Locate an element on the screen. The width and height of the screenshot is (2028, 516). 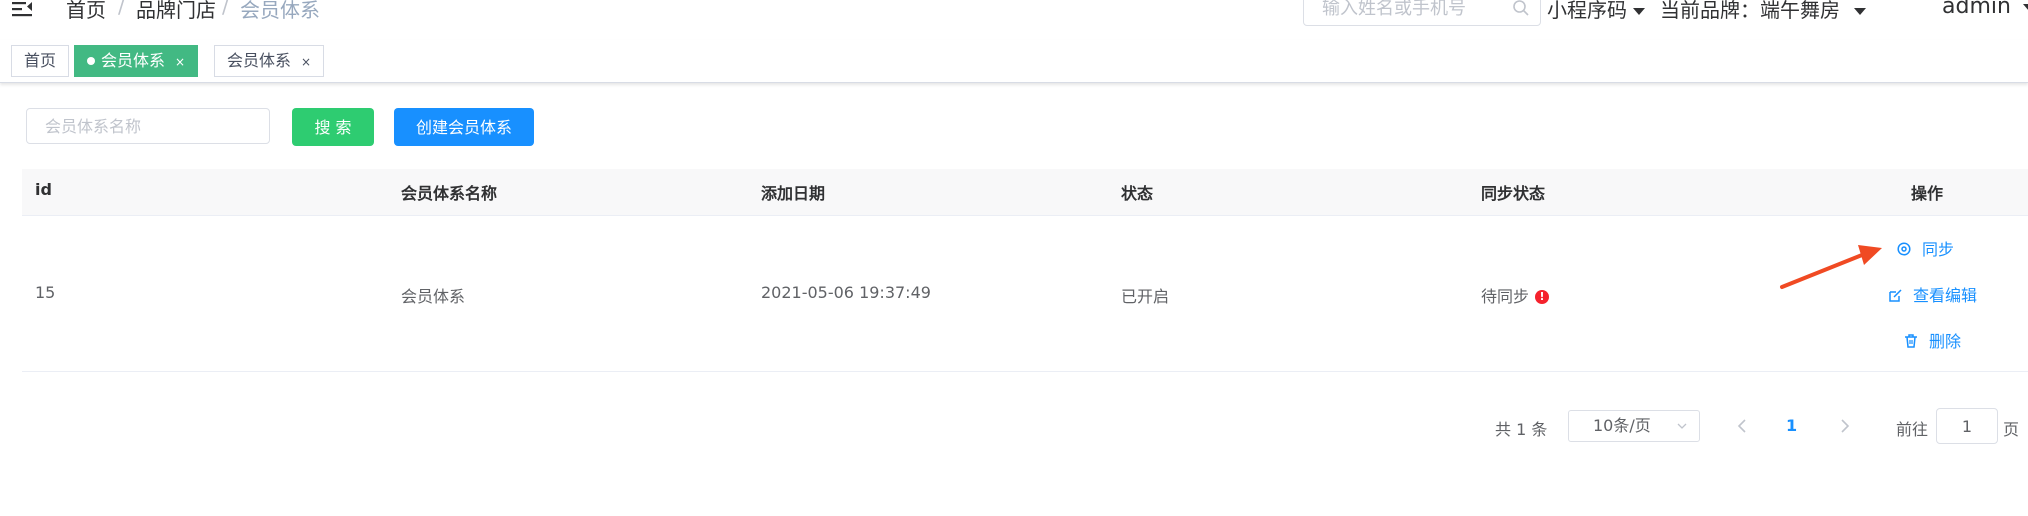
search-icon is located at coordinates (1521, 8).